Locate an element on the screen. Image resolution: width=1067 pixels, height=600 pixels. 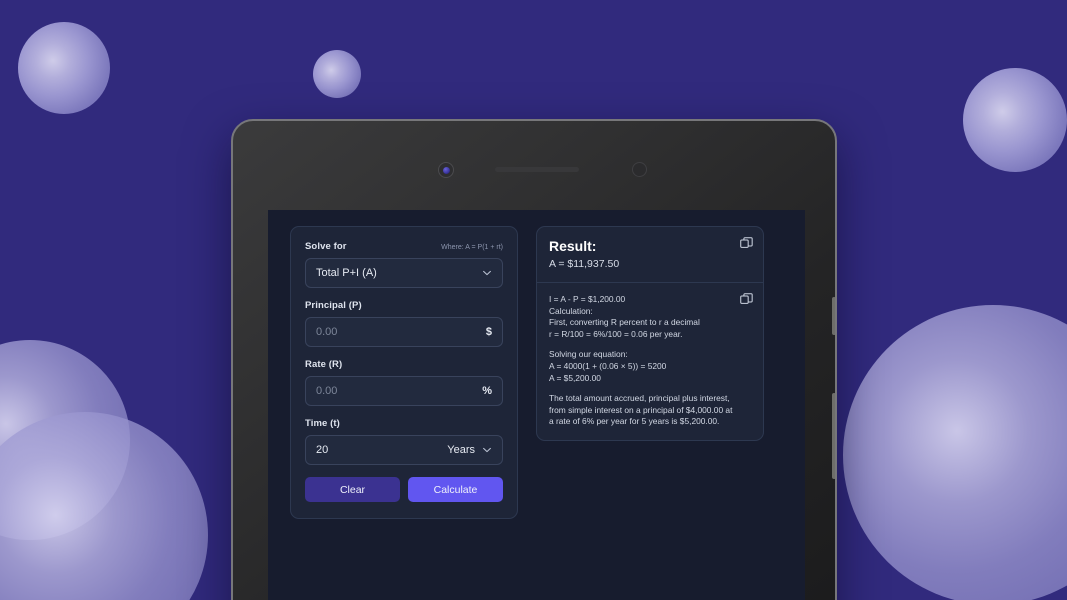
rate-value: 0.00 is located at coordinates (327, 391).